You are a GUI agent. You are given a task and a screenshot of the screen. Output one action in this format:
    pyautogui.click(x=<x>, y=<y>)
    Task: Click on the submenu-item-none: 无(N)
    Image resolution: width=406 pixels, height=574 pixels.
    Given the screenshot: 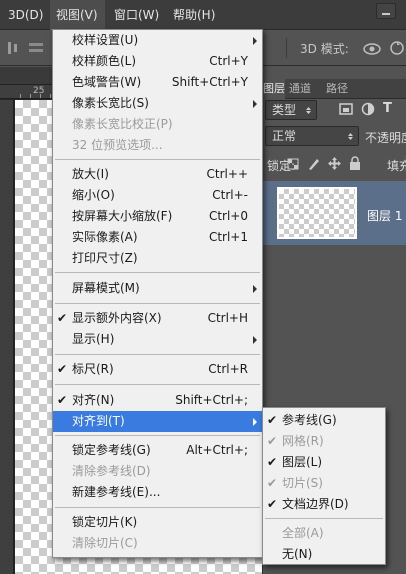 What is the action you would take?
    pyautogui.click(x=324, y=554)
    